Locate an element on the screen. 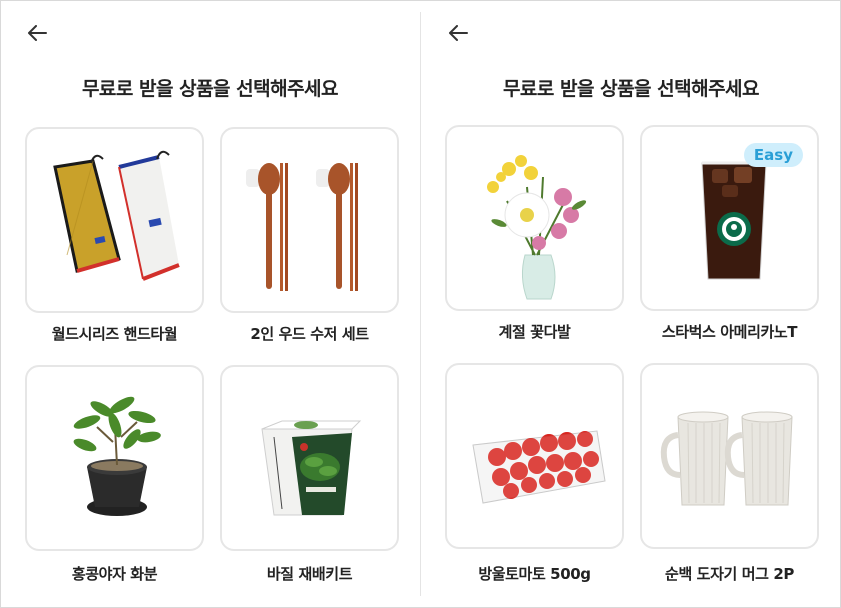 The height and width of the screenshot is (608, 841). product-card-spoon-chopsticks is located at coordinates (309, 220).